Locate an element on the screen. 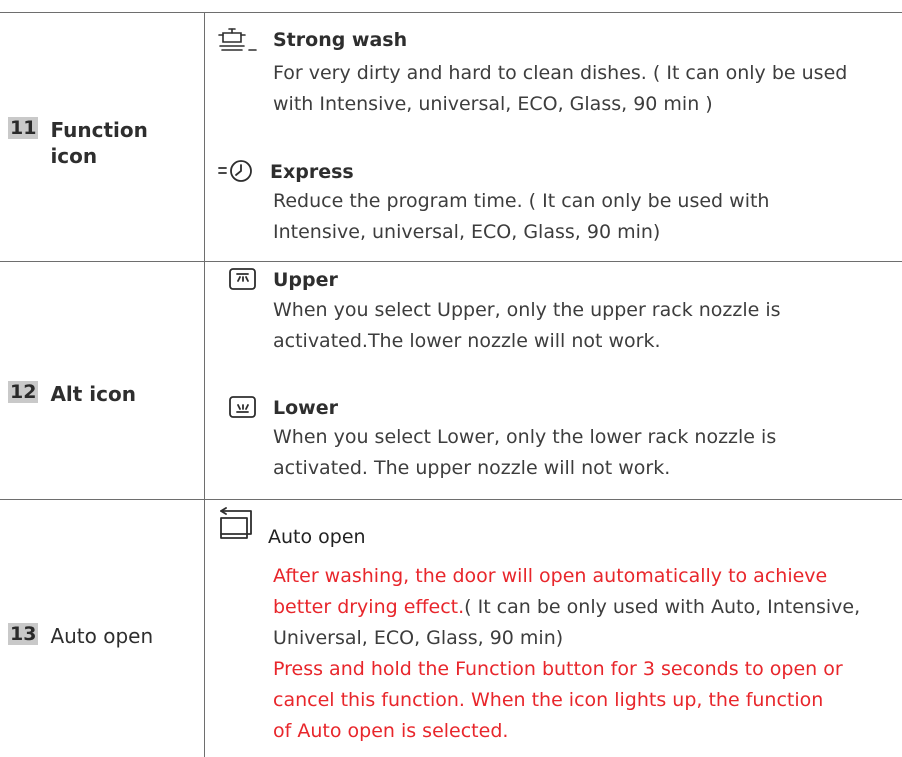  row-number: 11 is located at coordinates (23, 128).